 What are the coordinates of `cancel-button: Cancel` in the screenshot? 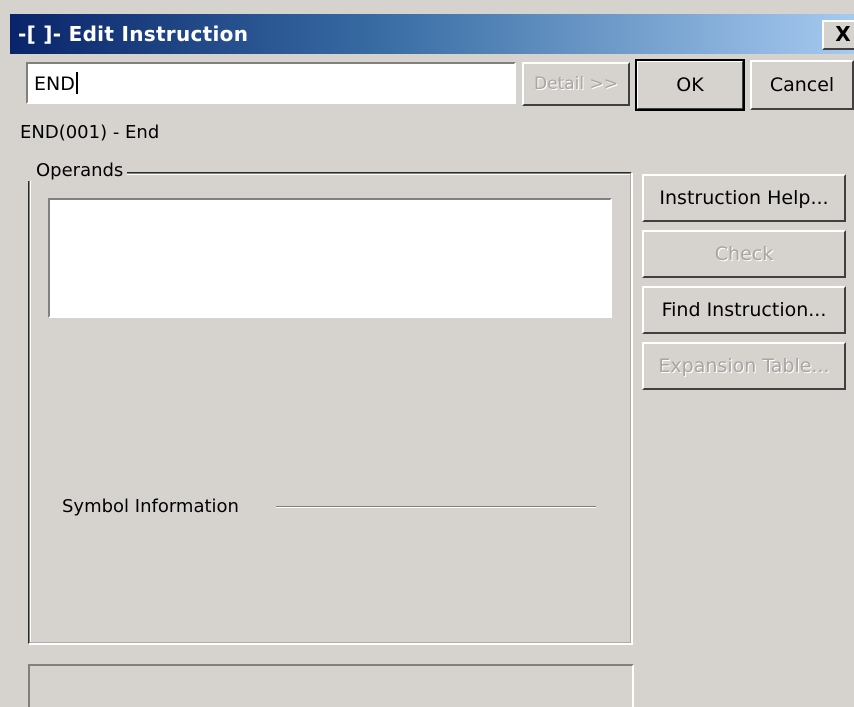 It's located at (802, 85).